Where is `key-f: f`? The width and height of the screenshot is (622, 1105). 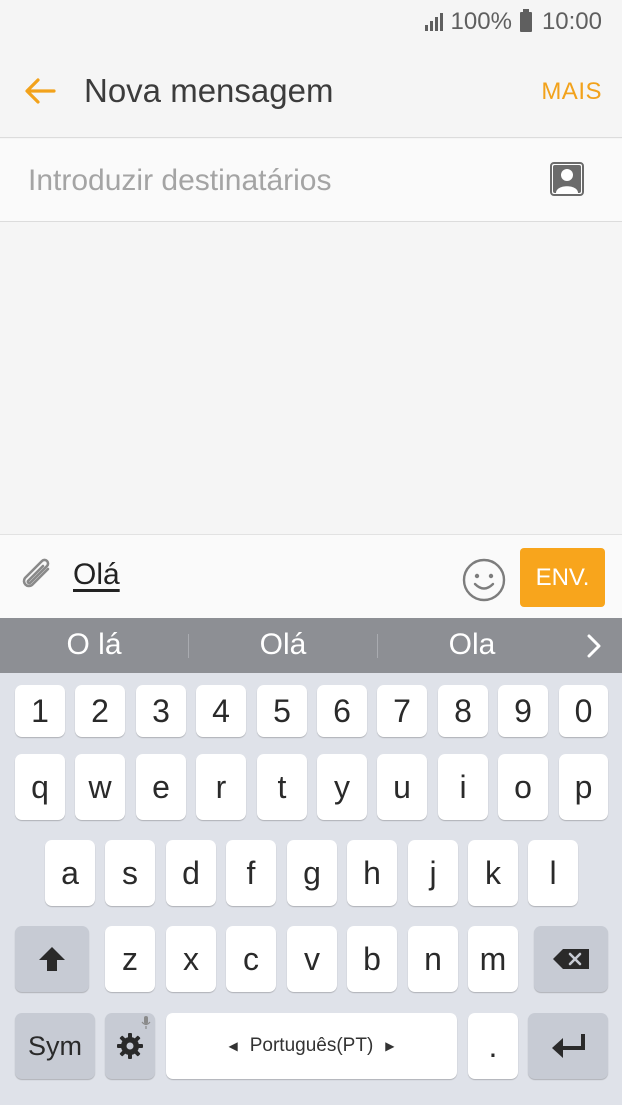 key-f: f is located at coordinates (251, 873).